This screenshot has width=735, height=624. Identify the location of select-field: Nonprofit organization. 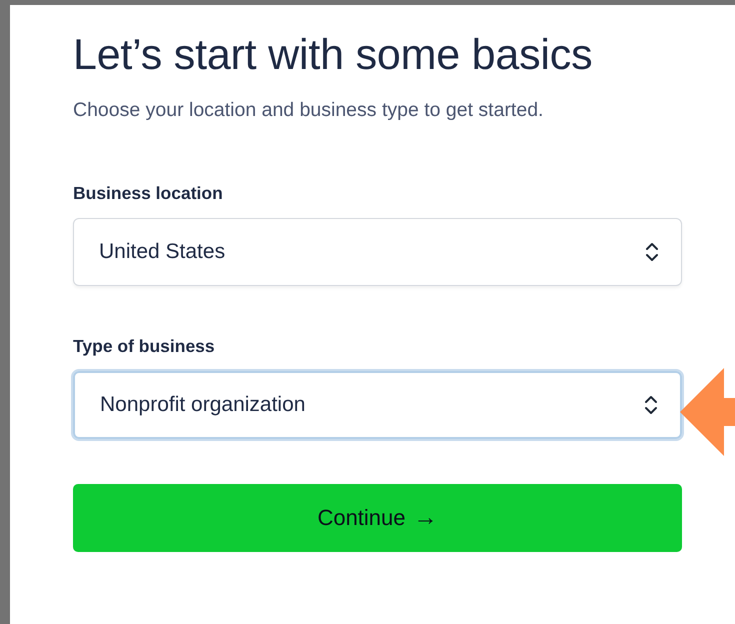
(377, 405).